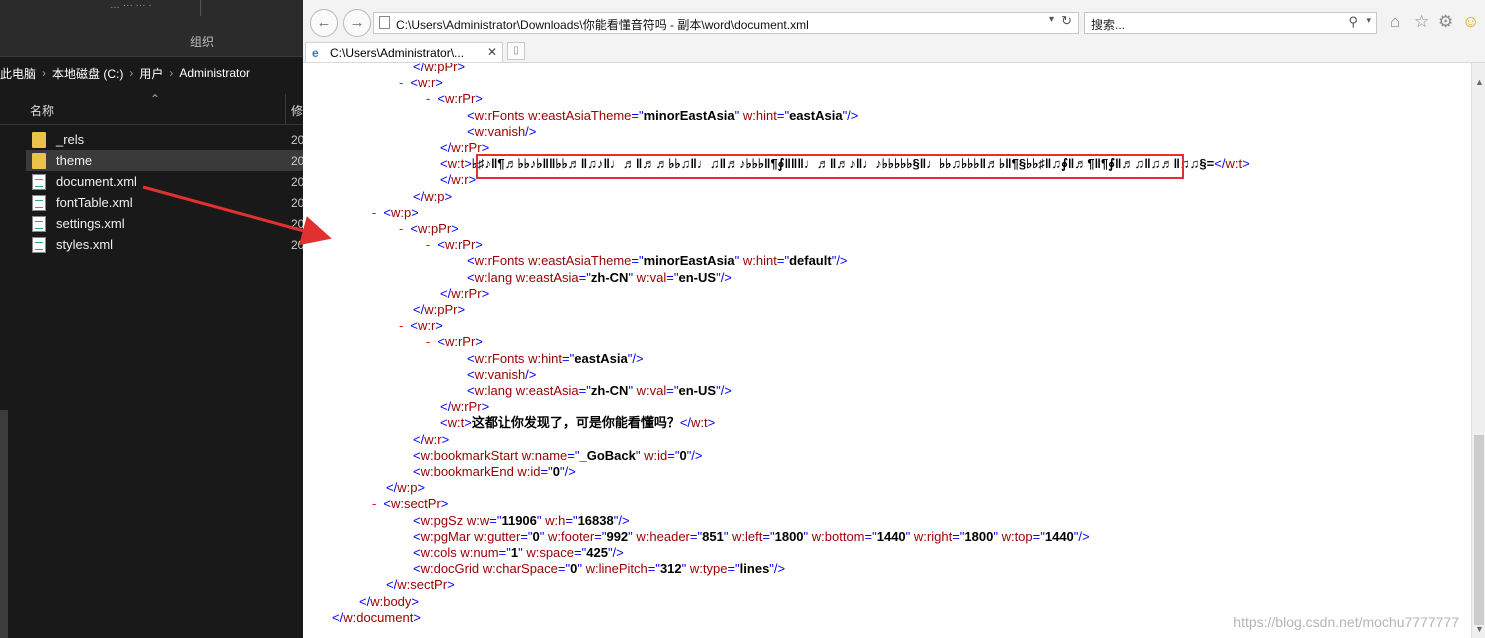 This screenshot has width=1485, height=638. I want to click on xml-line: </w:rPr>, so click(464, 294).